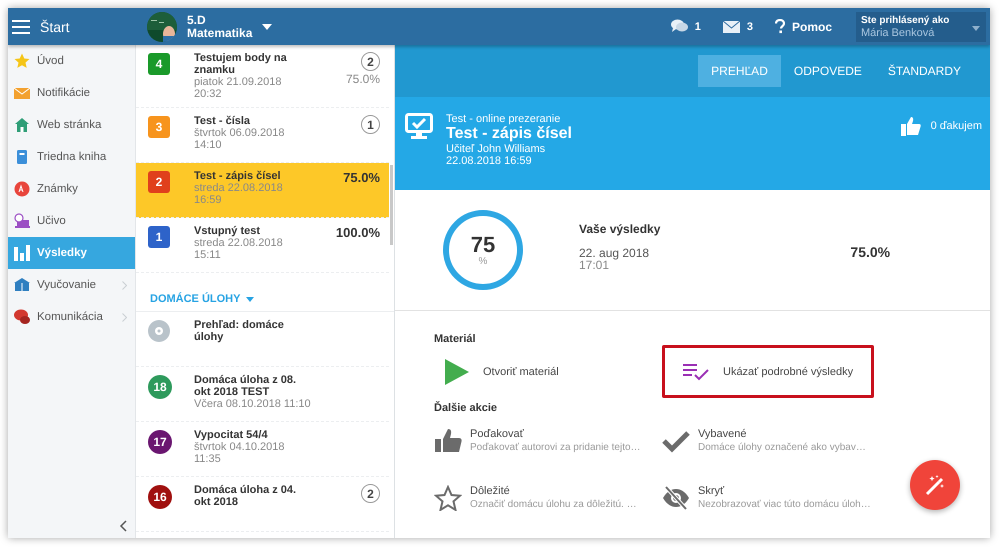 This screenshot has height=547, width=1000. I want to click on item-time: 11:35, so click(207, 459).